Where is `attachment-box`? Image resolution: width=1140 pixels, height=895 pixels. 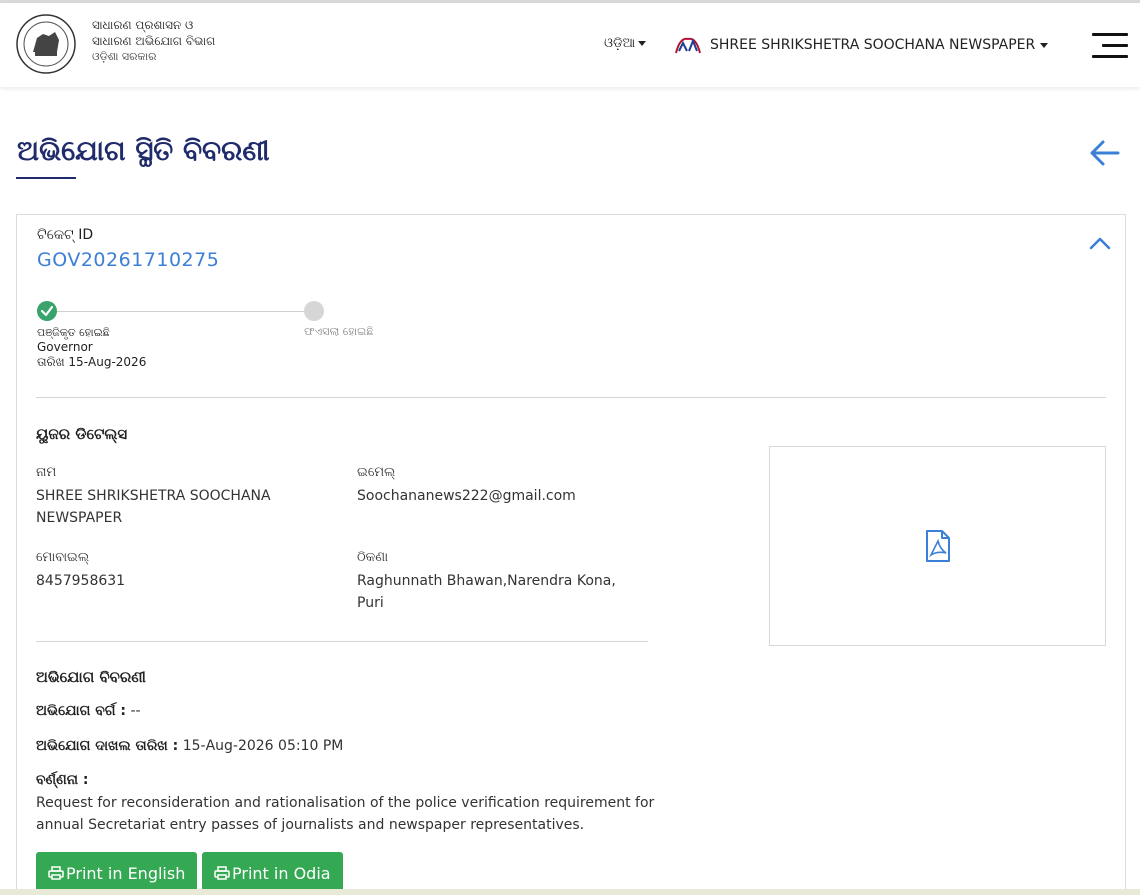
attachment-box is located at coordinates (937, 546).